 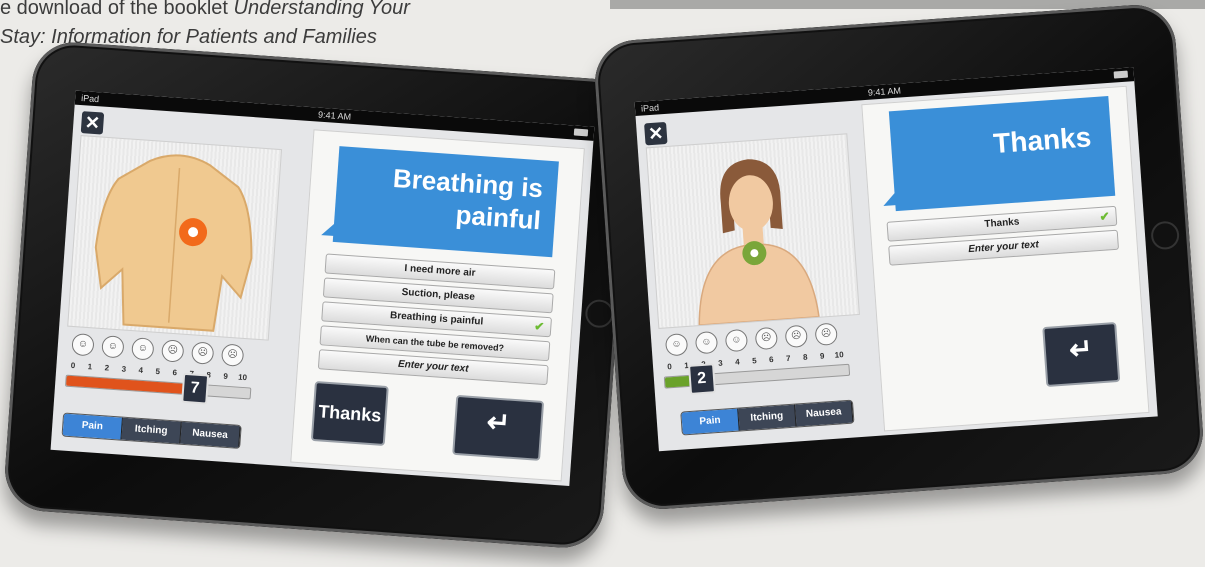 What do you see at coordinates (1042, 140) in the screenshot?
I see `bubble-text: Thanks` at bounding box center [1042, 140].